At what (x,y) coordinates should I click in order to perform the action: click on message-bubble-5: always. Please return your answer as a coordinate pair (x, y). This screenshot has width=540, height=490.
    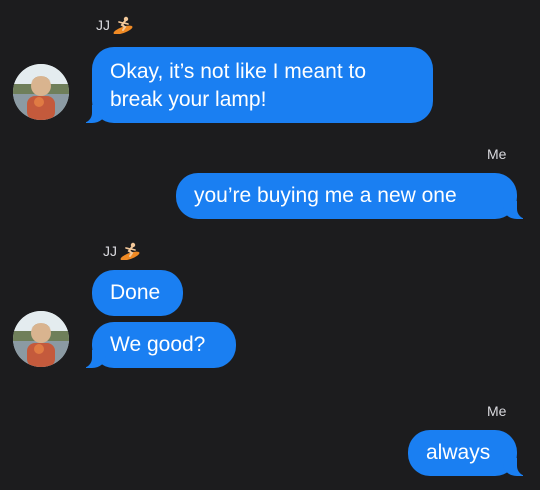
    Looking at the image, I should click on (469, 453).